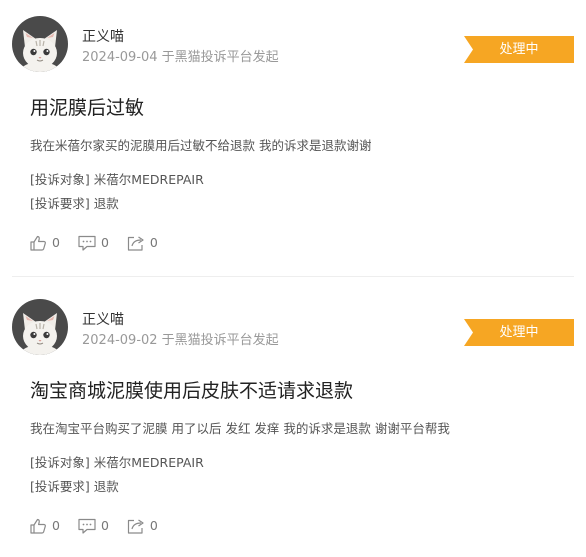 The height and width of the screenshot is (557, 586). I want to click on complaint-title: 用泥膜后过敏, so click(87, 108).